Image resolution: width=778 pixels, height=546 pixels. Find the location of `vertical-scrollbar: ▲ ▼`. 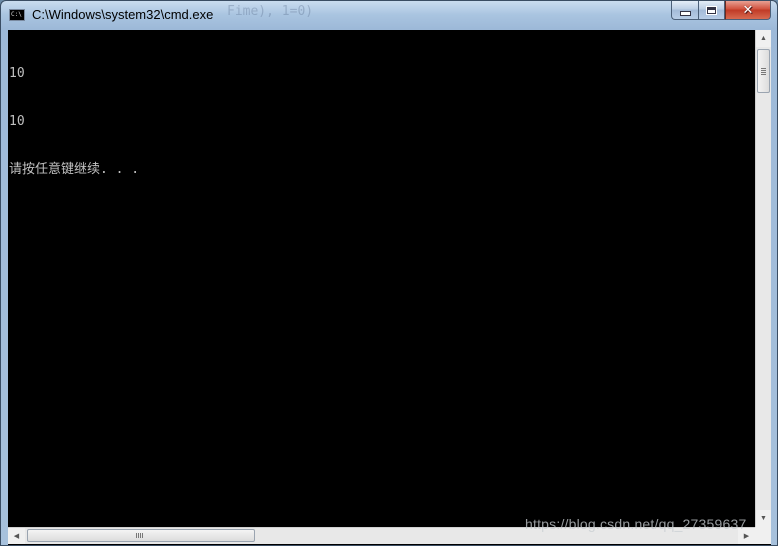

vertical-scrollbar: ▲ ▼ is located at coordinates (763, 278).